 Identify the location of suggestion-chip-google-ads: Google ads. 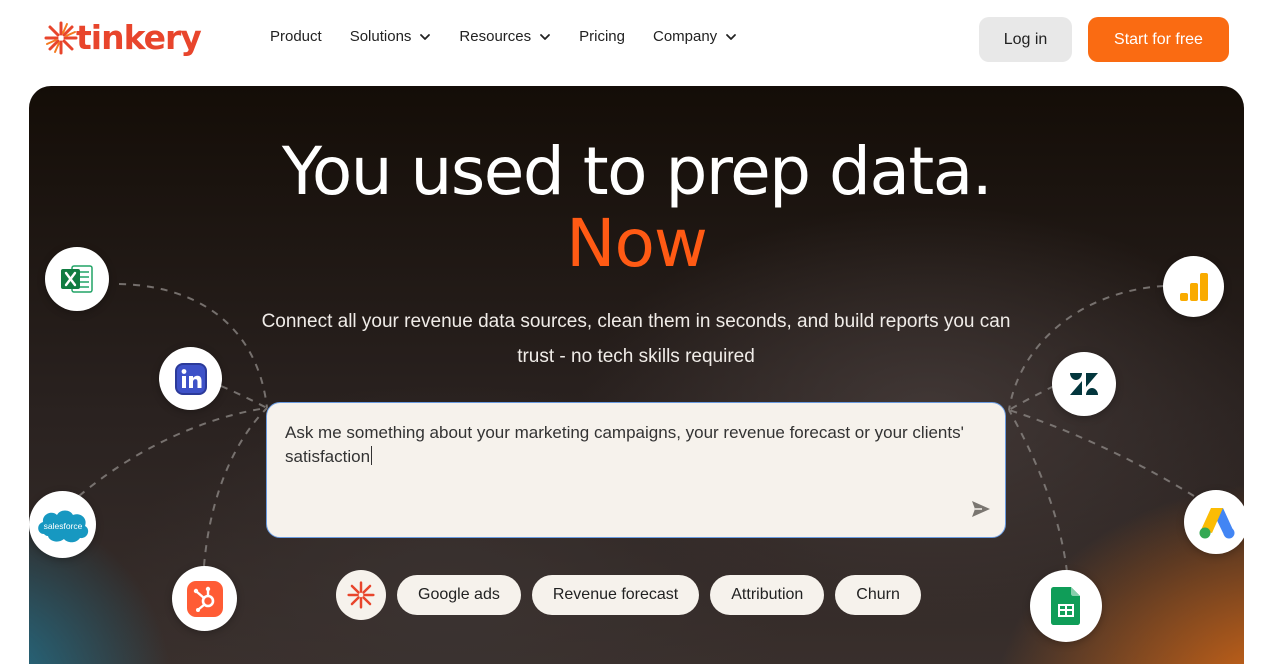
(459, 595).